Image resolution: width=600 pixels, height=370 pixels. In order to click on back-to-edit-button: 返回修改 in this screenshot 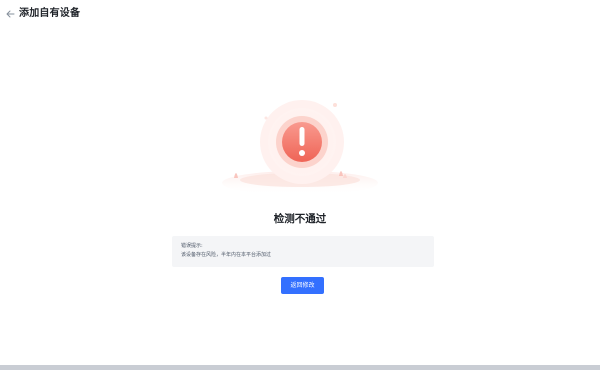, I will do `click(302, 285)`.